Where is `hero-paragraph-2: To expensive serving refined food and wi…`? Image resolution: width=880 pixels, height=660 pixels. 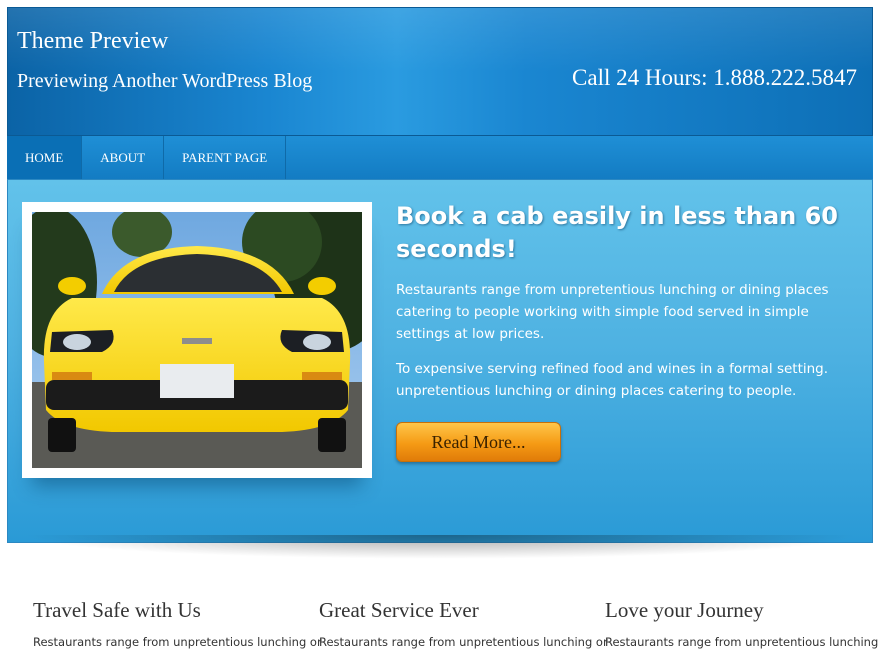 hero-paragraph-2: To expensive serving refined food and wi… is located at coordinates (612, 380).